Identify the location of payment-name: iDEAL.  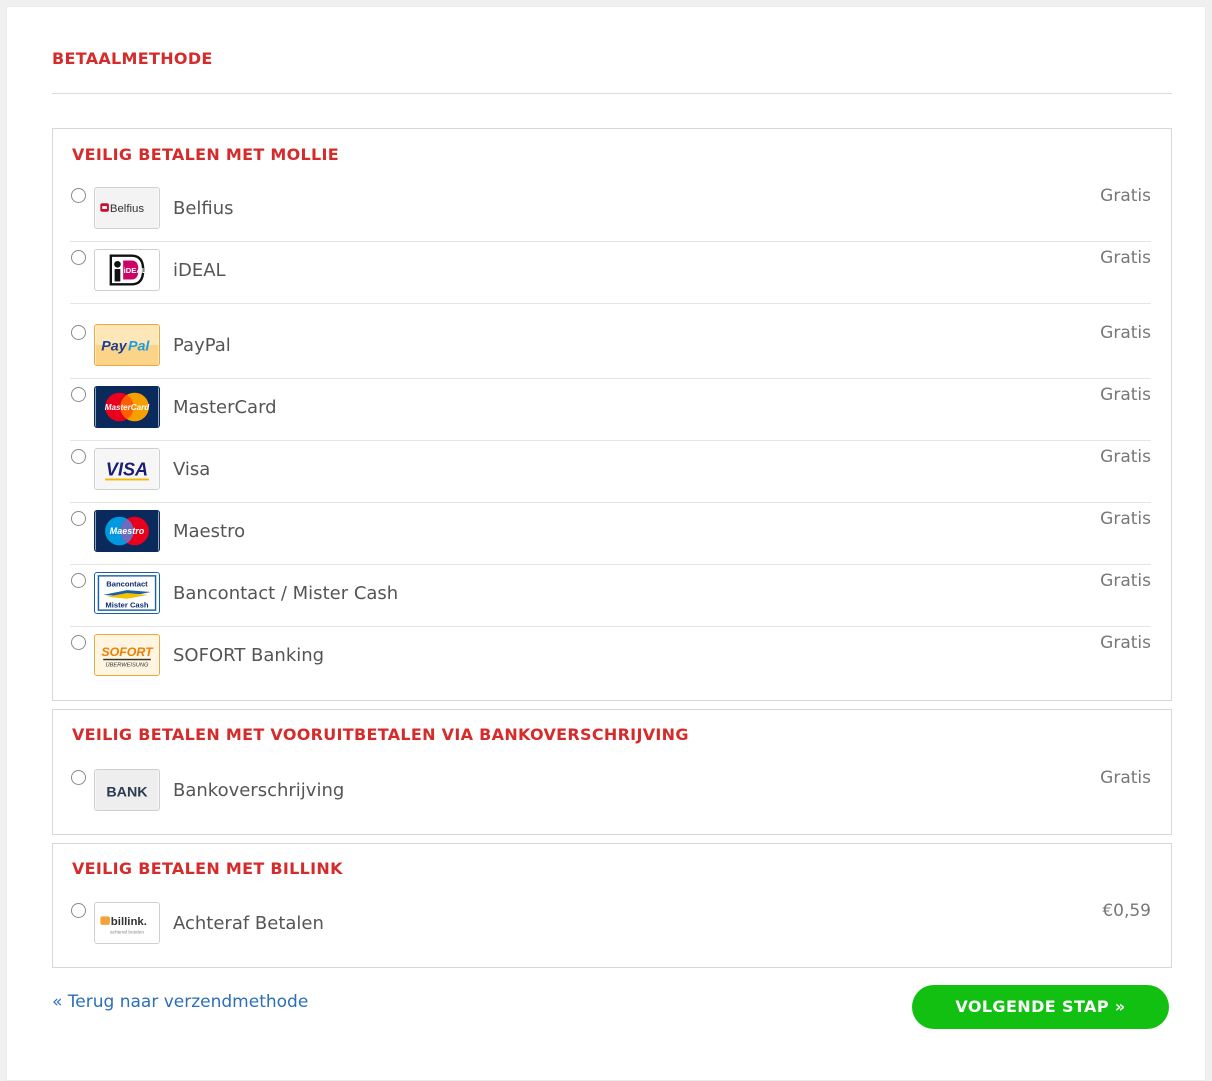
(199, 270).